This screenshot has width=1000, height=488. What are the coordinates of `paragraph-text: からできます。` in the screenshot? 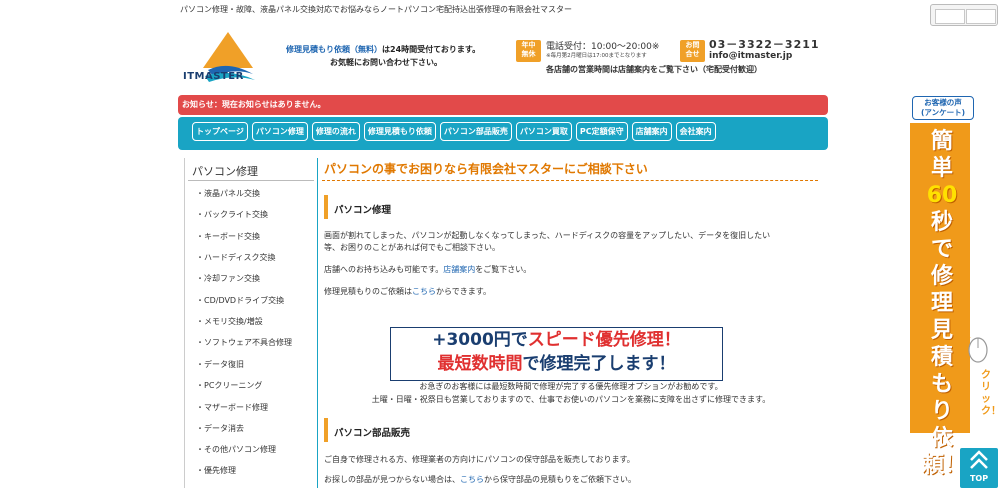 It's located at (463, 291).